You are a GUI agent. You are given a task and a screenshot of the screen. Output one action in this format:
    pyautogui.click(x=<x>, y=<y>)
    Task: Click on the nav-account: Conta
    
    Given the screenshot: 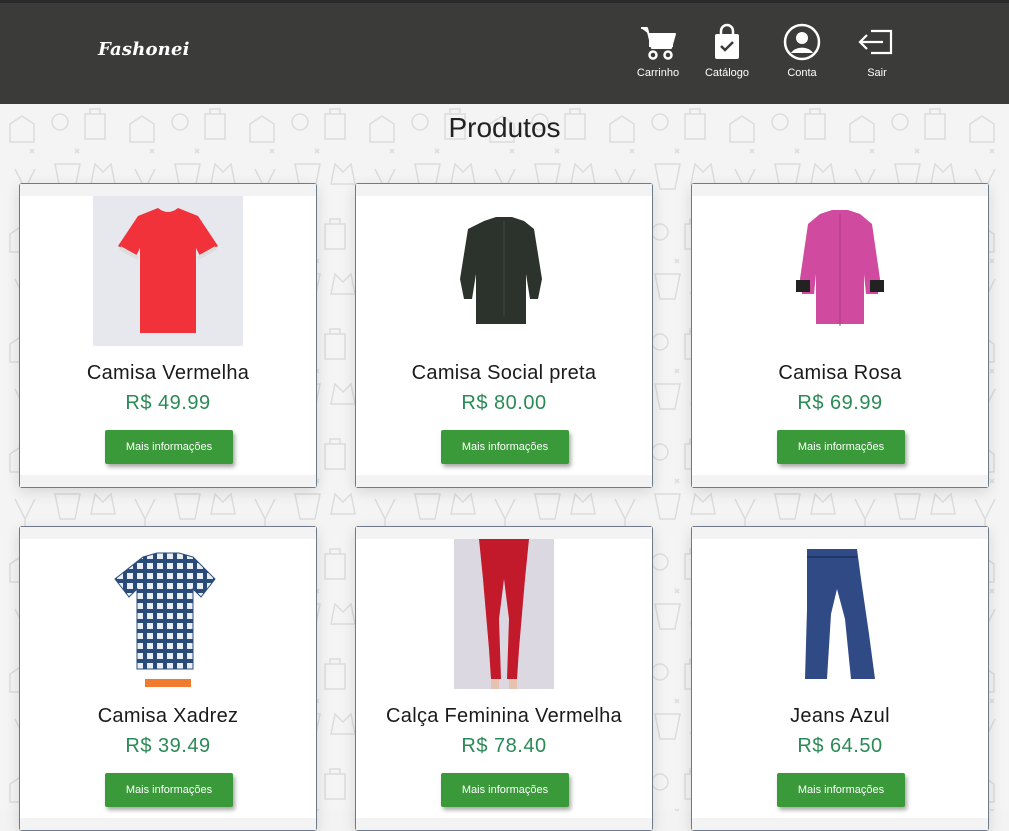 What is the action you would take?
    pyautogui.click(x=802, y=51)
    